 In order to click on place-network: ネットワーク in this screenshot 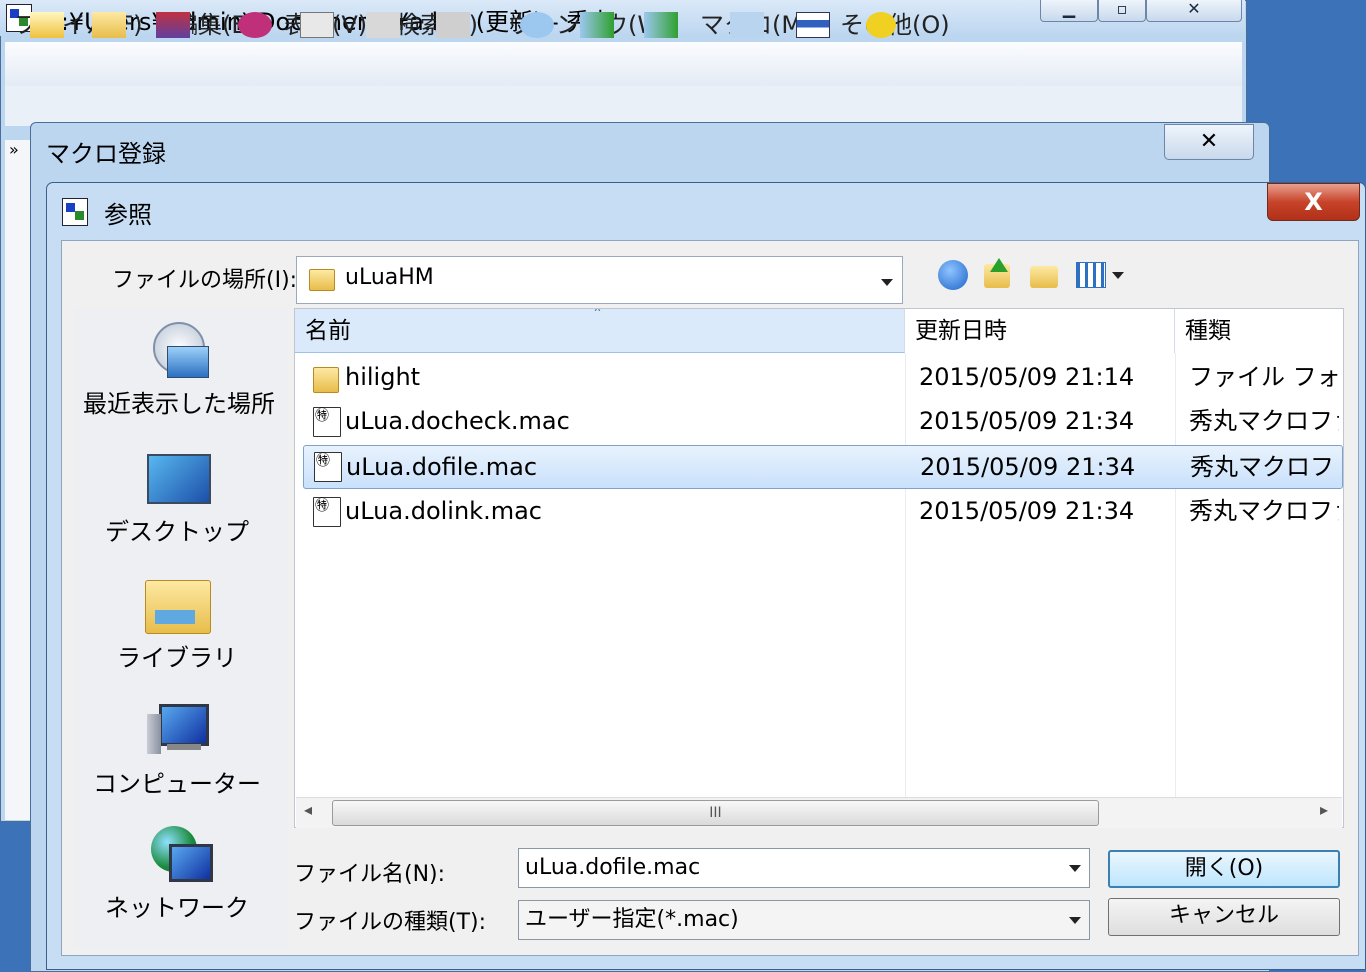, I will do `click(177, 874)`.